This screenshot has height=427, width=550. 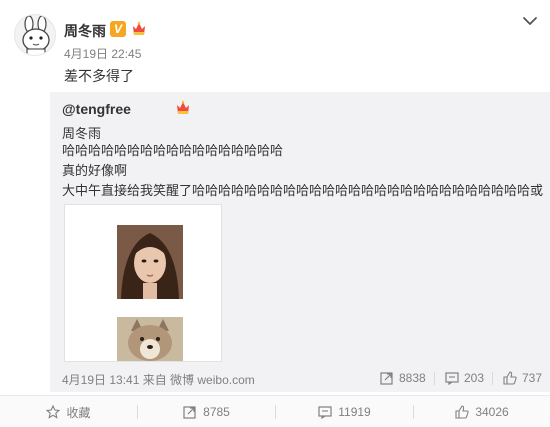 I want to click on star-icon, so click(x=53, y=412).